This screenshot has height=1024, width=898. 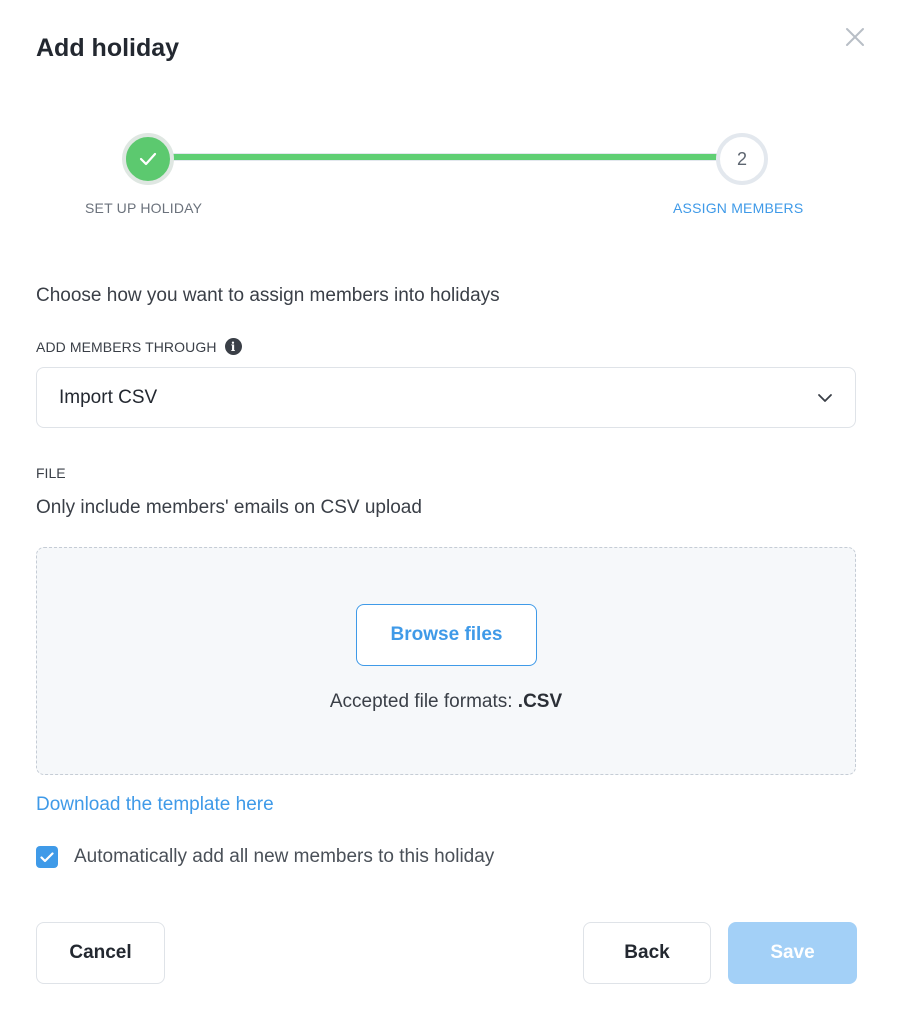 I want to click on info-icon: i, so click(x=233, y=346).